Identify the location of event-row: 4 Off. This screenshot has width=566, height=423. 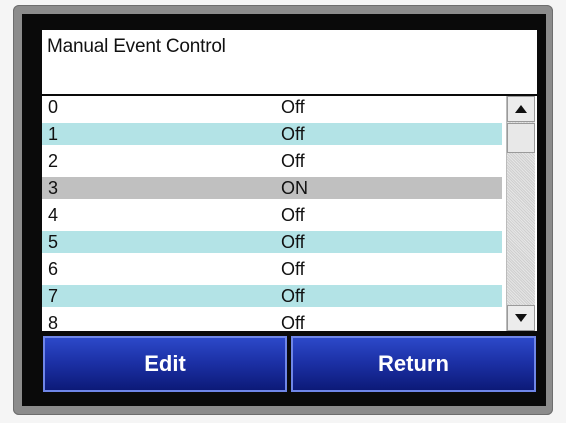
(272, 215).